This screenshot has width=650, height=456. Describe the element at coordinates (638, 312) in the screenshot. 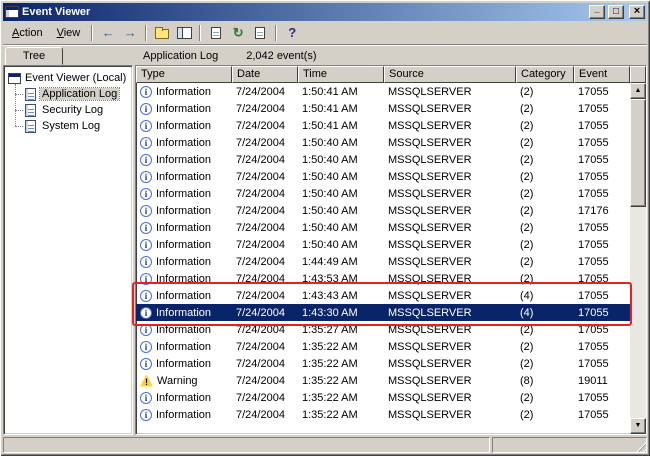

I see `scrollbar-track` at that location.